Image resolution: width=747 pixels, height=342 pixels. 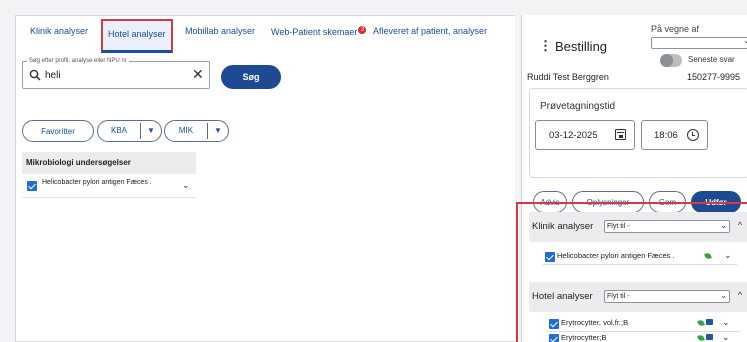 I want to click on favorites-button: Favoritter, so click(x=58, y=131).